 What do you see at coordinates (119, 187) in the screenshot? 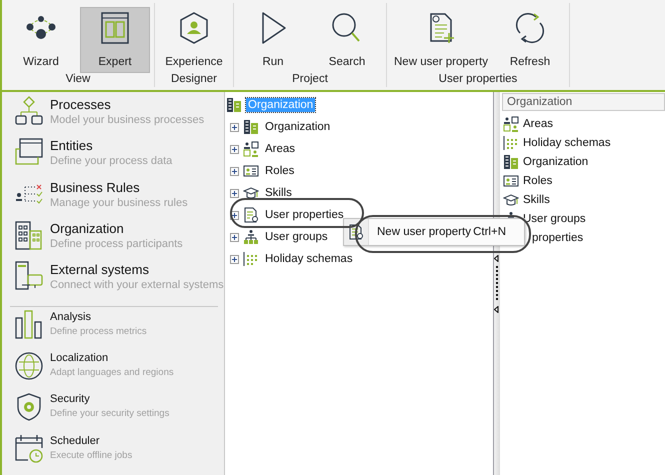
I see `nav-item-title: Business Rules` at bounding box center [119, 187].